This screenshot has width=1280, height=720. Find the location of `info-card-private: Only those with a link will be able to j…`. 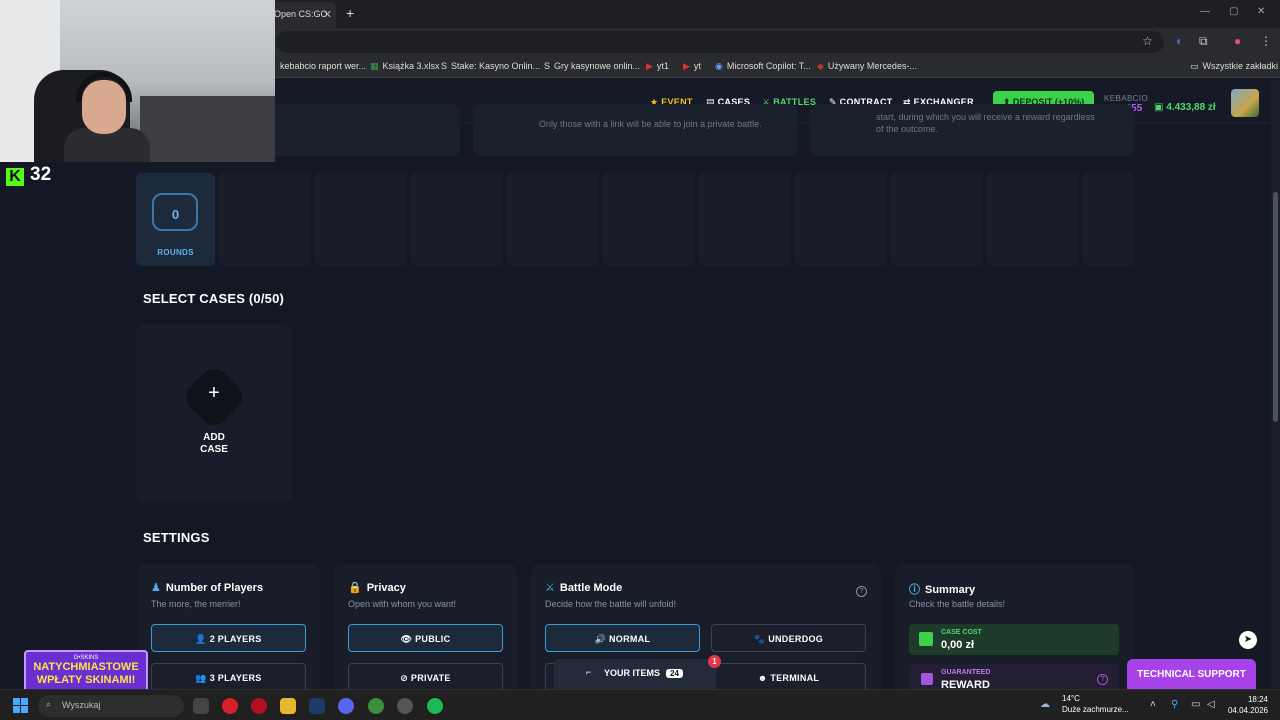

info-card-private: Only those with a link will be able to j… is located at coordinates (635, 130).